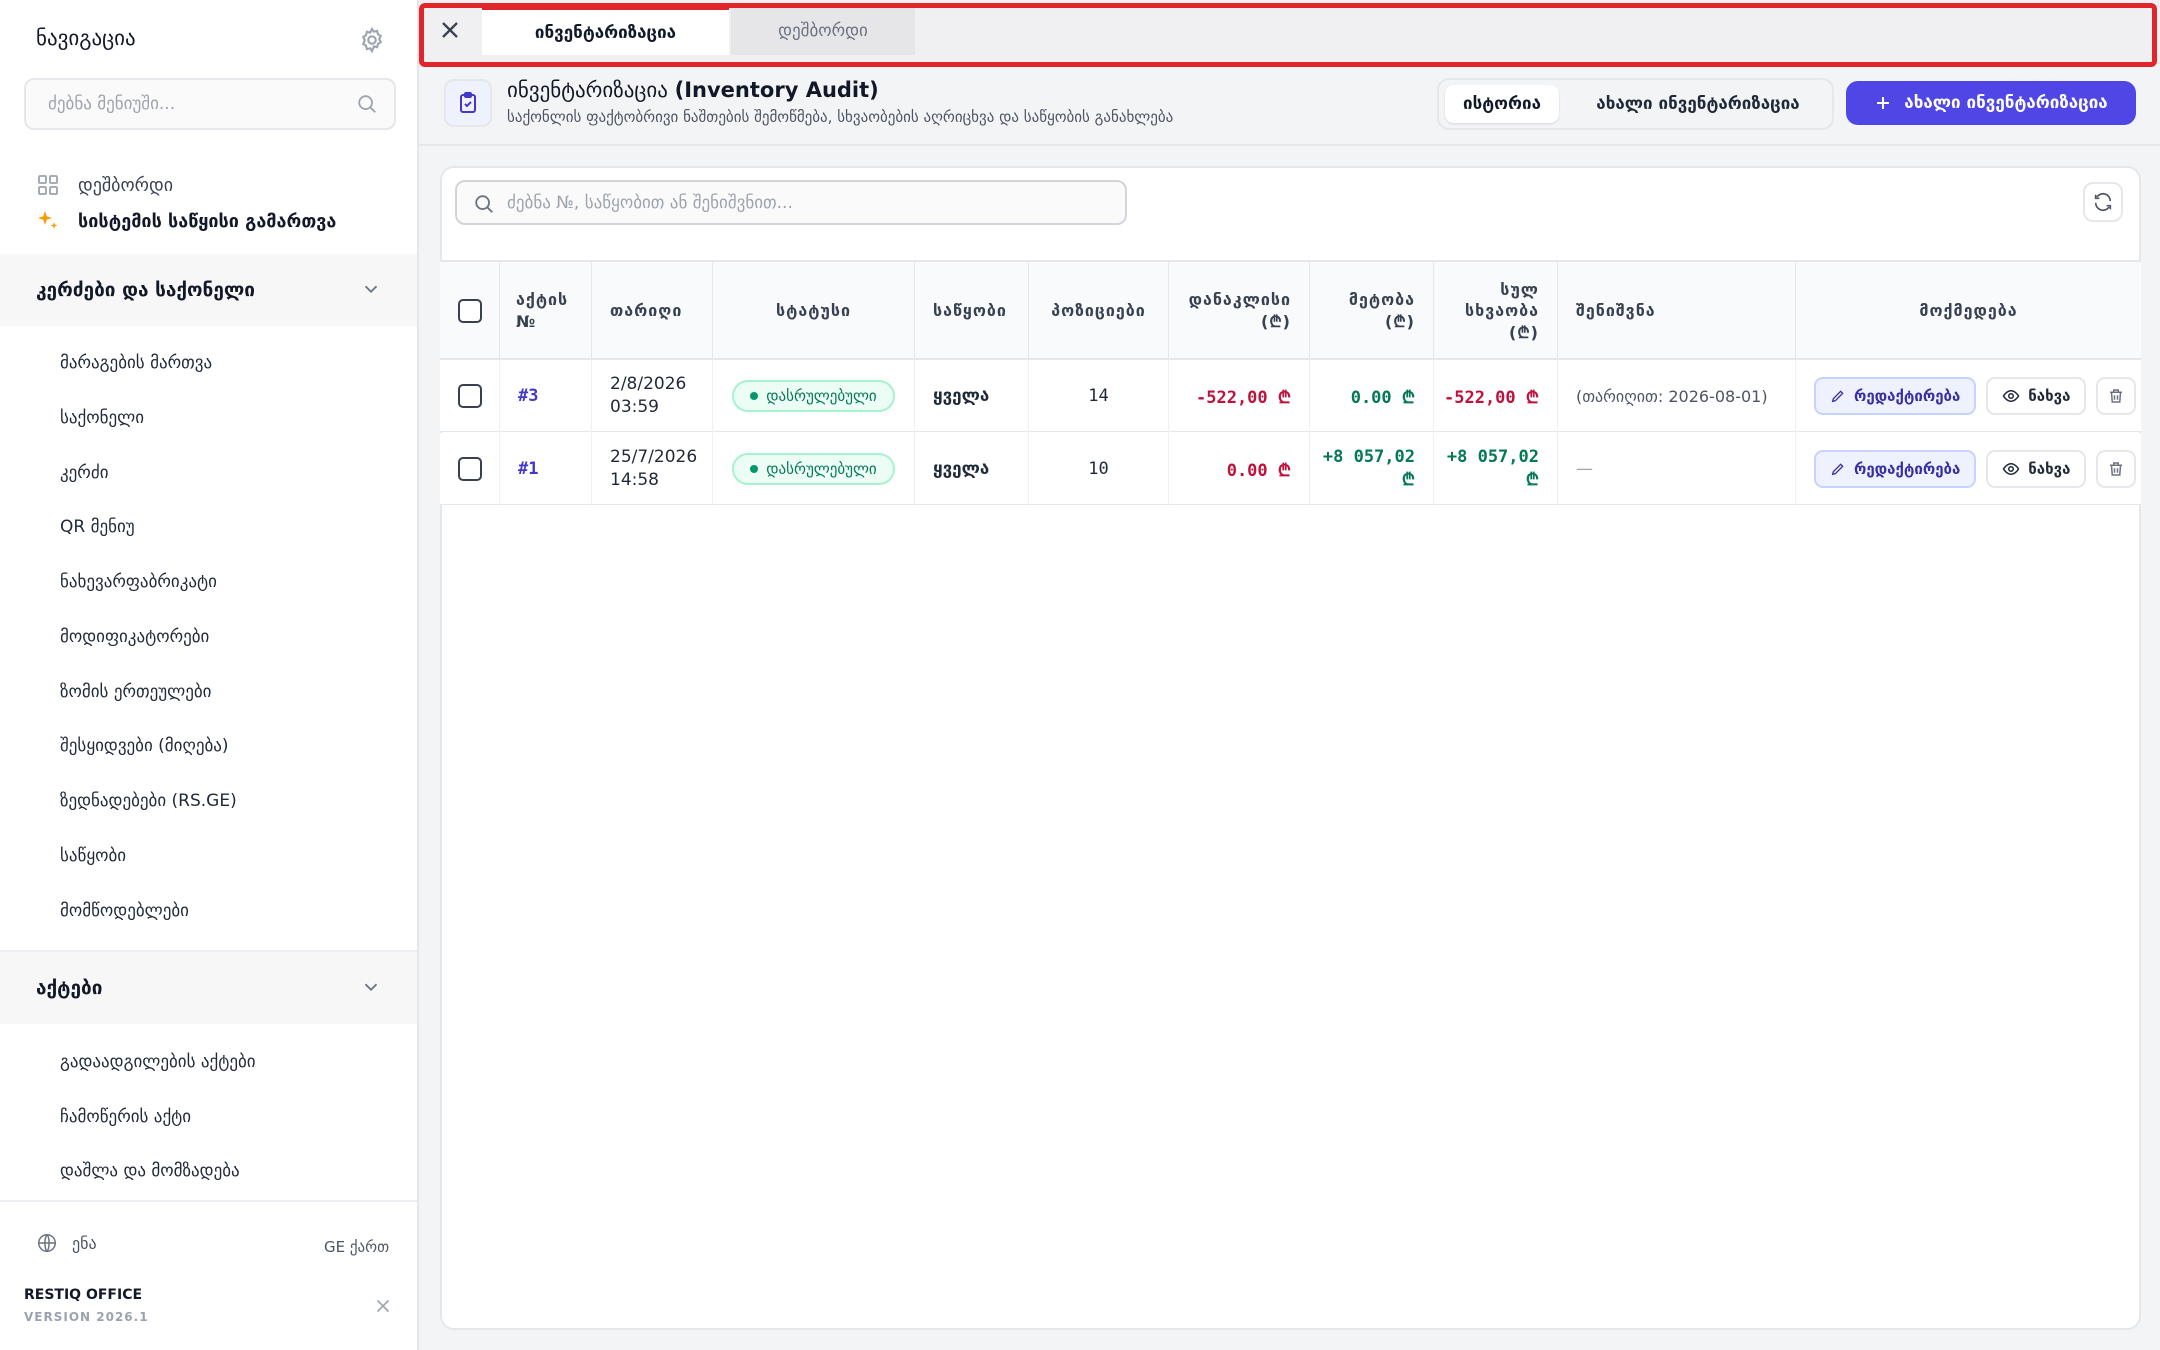 The width and height of the screenshot is (2160, 1350). What do you see at coordinates (1239, 311) in the screenshot?
I see `col-shortage: დანაკლისი (₾)` at bounding box center [1239, 311].